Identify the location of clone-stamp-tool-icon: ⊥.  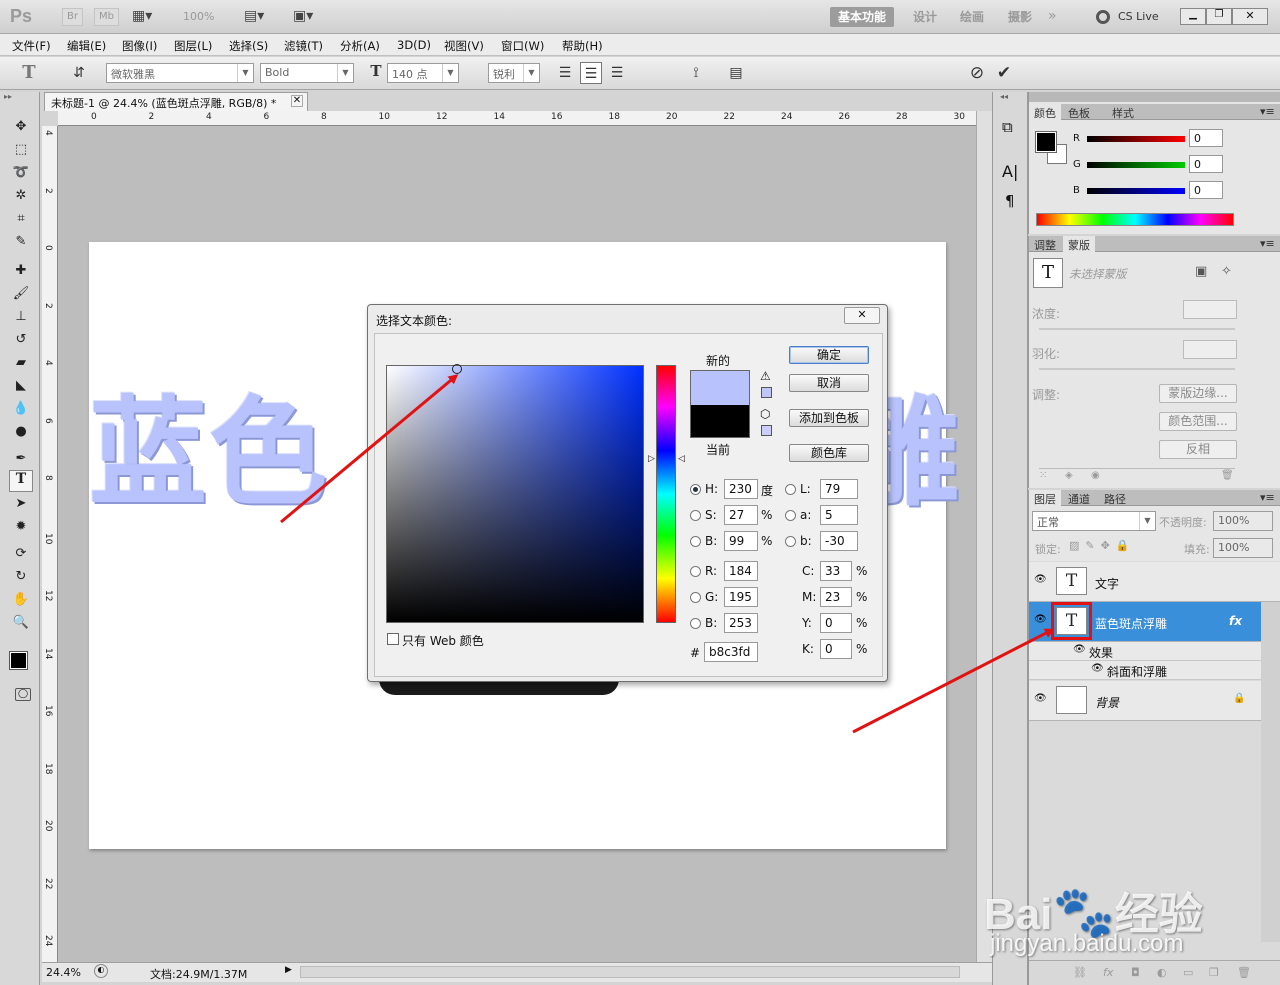
(21, 317).